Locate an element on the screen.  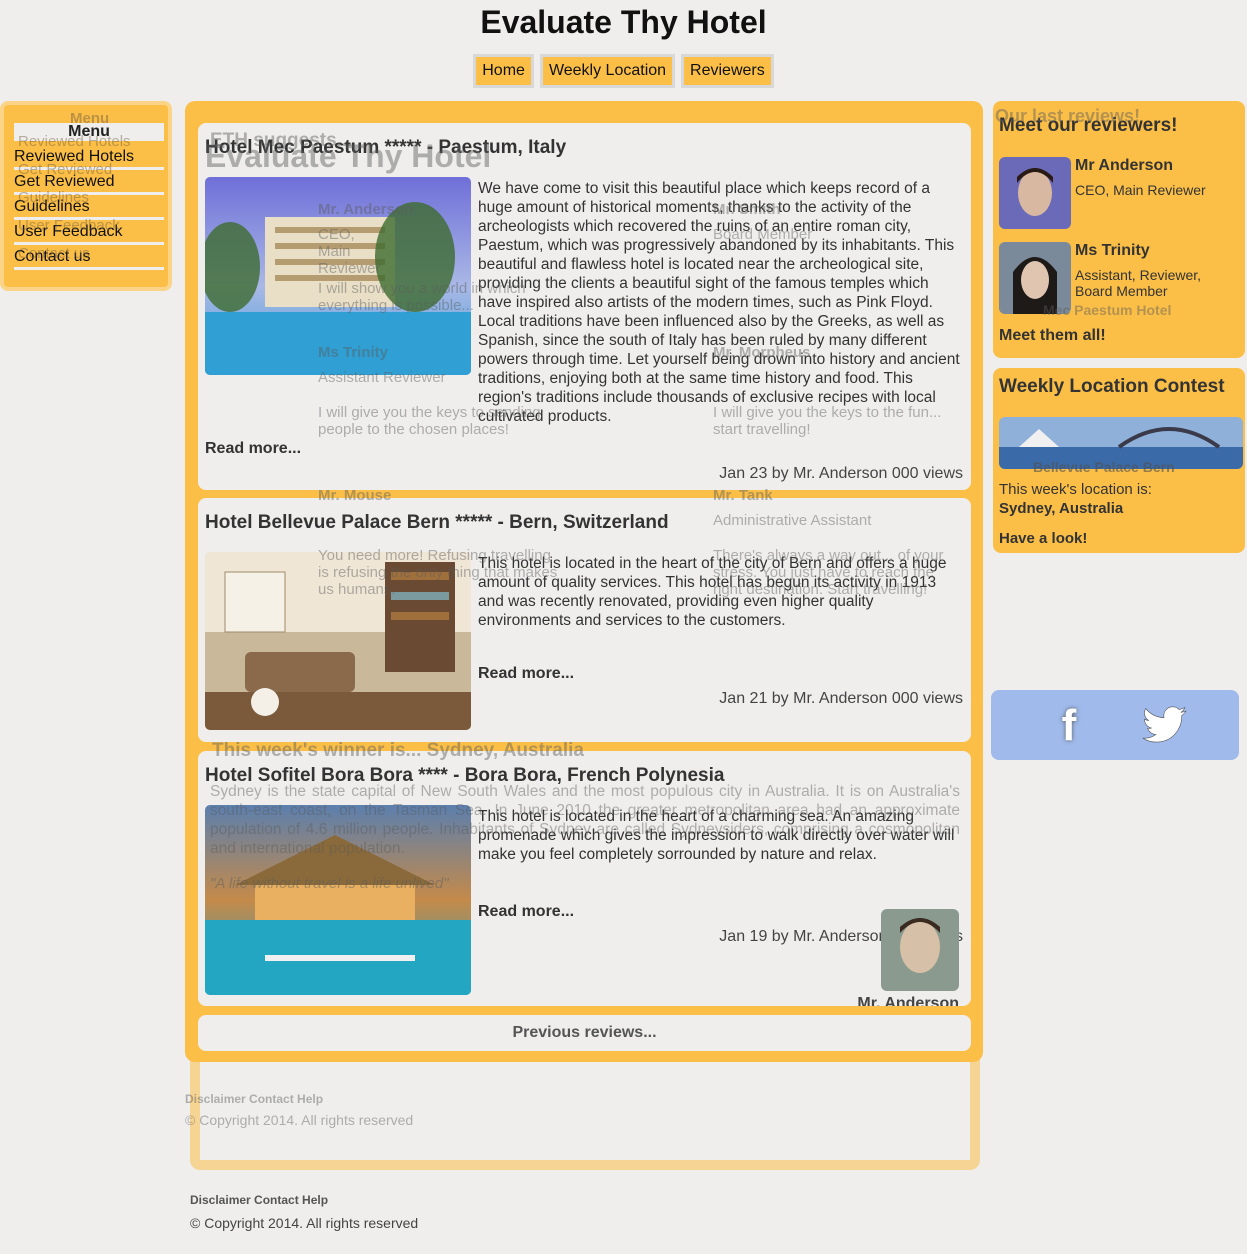
site-title: Evaluate Thy Hotel is located at coordinates (623, 22).